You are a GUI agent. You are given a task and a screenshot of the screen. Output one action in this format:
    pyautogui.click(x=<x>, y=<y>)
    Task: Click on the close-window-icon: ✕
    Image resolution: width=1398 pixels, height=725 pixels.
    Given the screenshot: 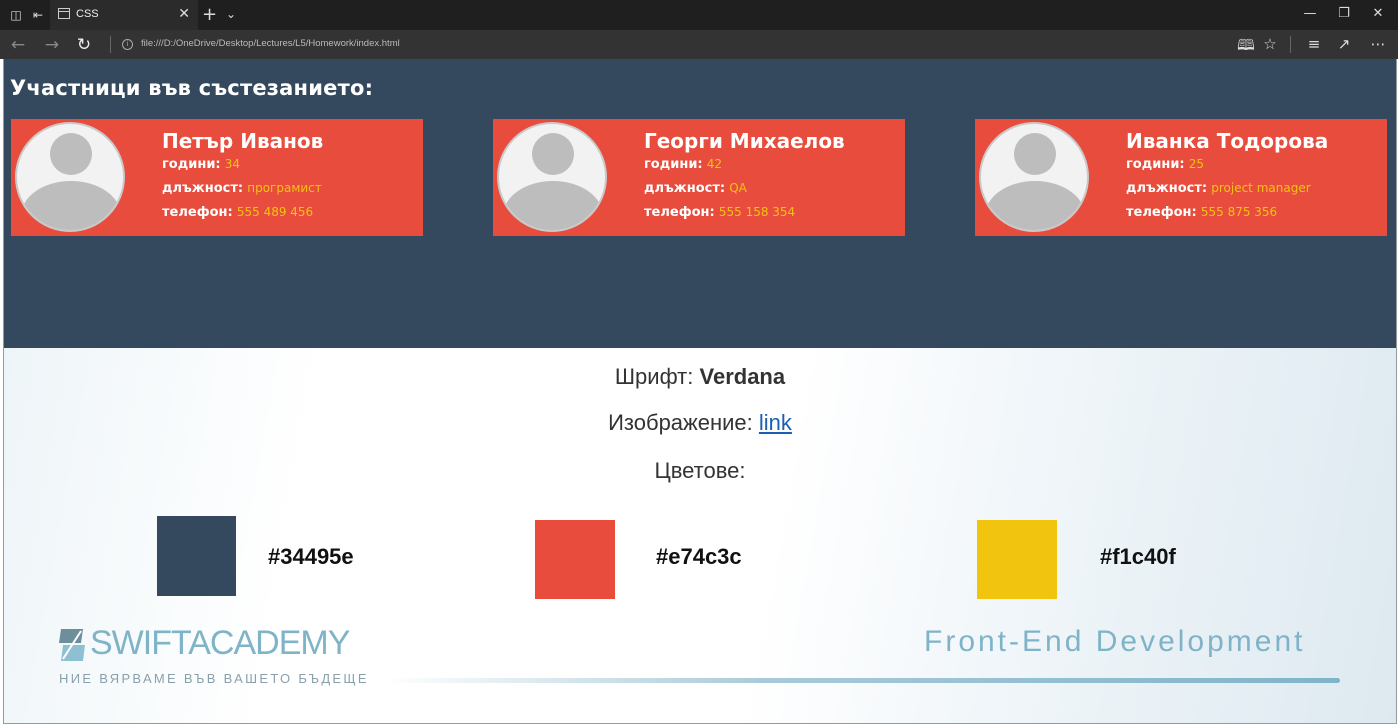 What is the action you would take?
    pyautogui.click(x=1378, y=13)
    